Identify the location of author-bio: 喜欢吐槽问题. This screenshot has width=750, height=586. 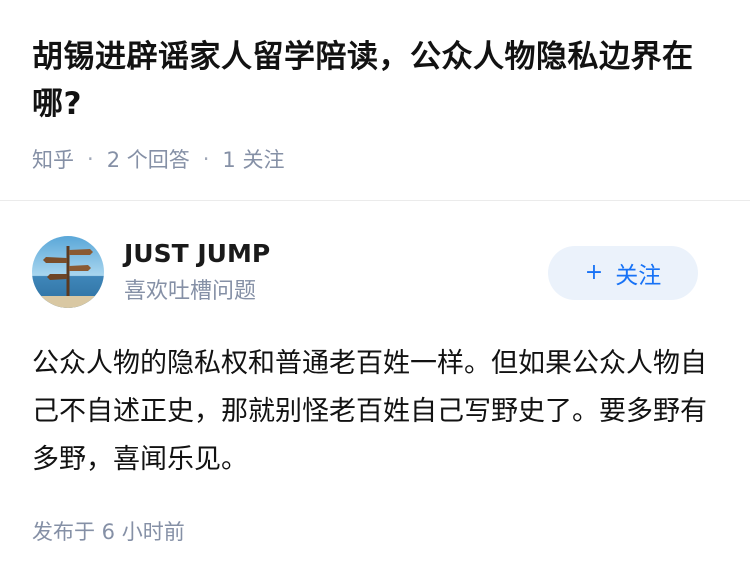
(190, 291).